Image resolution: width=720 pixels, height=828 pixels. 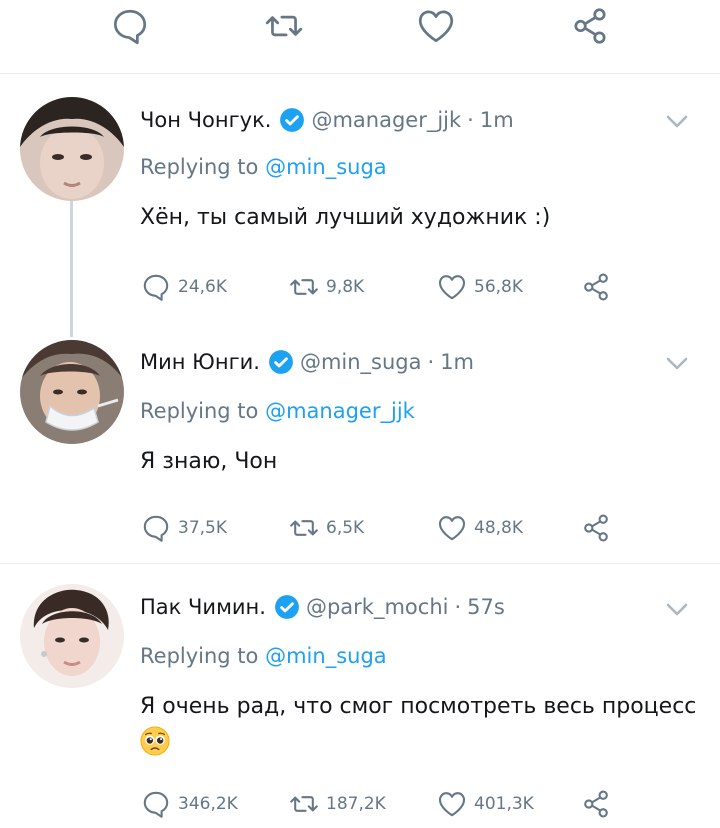 I want to click on tweet-actions: 24,6K 9,8K 56,8K, so click(x=420, y=287).